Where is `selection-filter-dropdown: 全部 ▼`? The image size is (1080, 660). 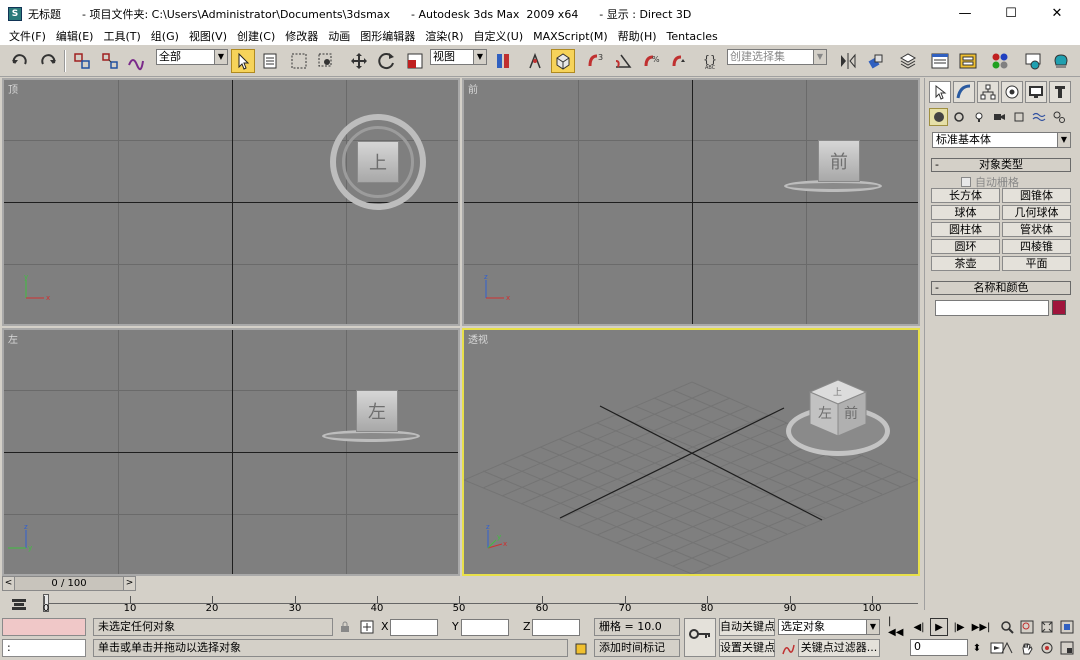 selection-filter-dropdown: 全部 ▼ is located at coordinates (192, 57).